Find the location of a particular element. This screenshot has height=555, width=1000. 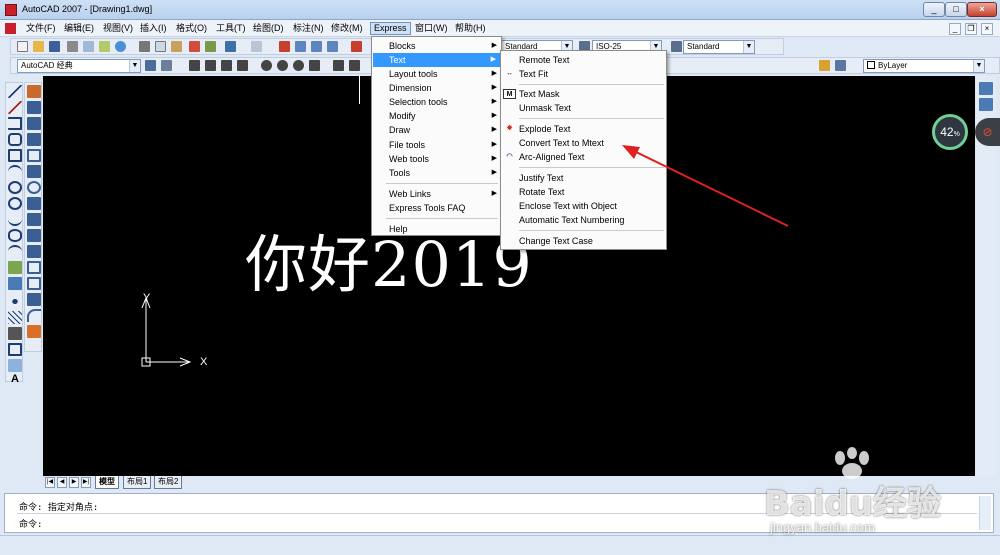

next-tab-button: ▶ is located at coordinates (74, 482).